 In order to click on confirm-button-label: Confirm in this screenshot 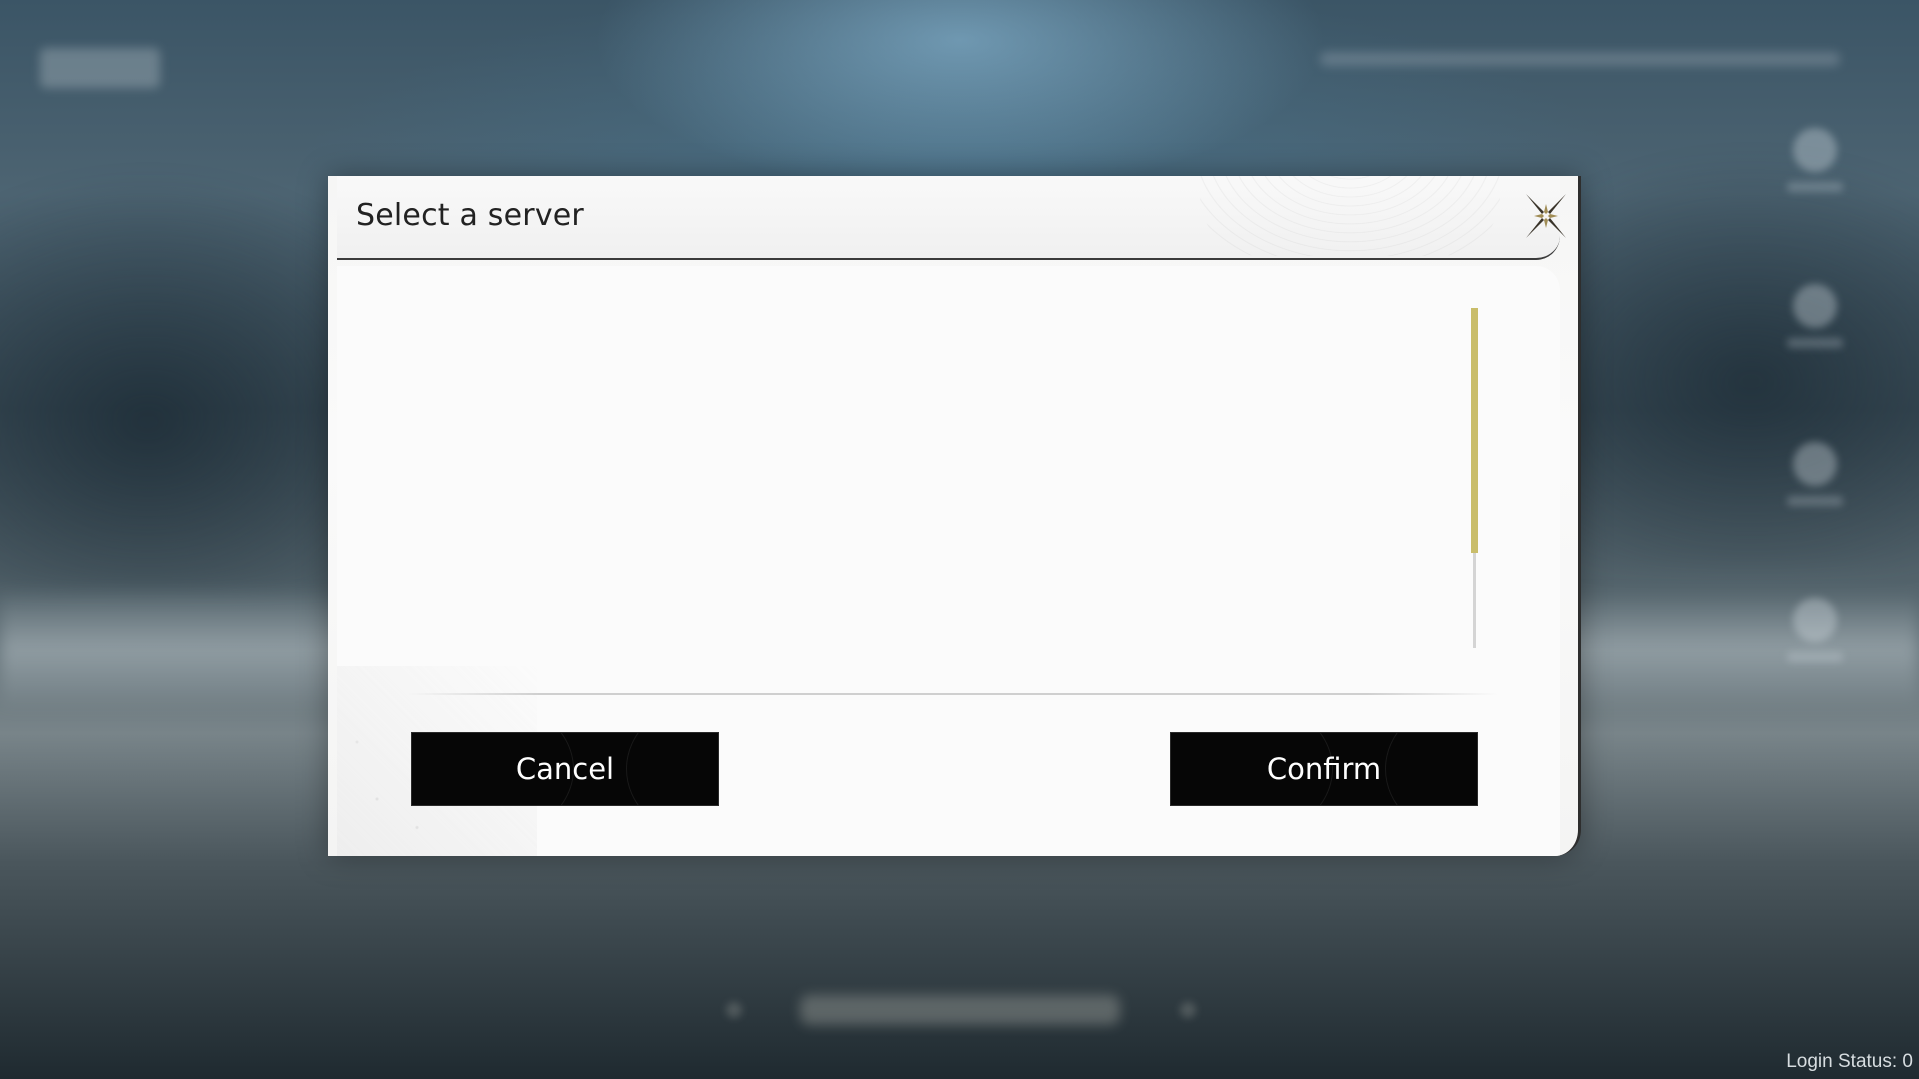, I will do `click(1324, 769)`.